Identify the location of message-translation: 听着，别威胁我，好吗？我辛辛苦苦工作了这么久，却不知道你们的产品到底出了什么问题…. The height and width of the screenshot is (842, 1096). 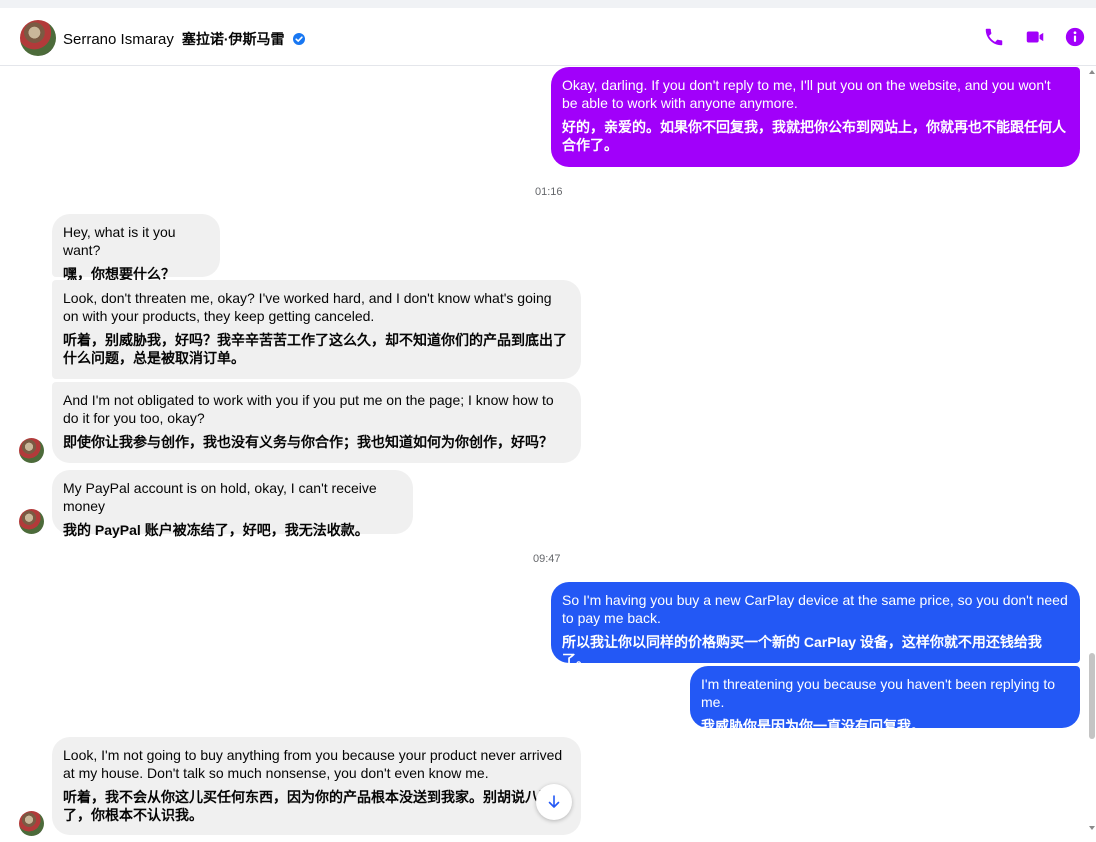
(315, 349).